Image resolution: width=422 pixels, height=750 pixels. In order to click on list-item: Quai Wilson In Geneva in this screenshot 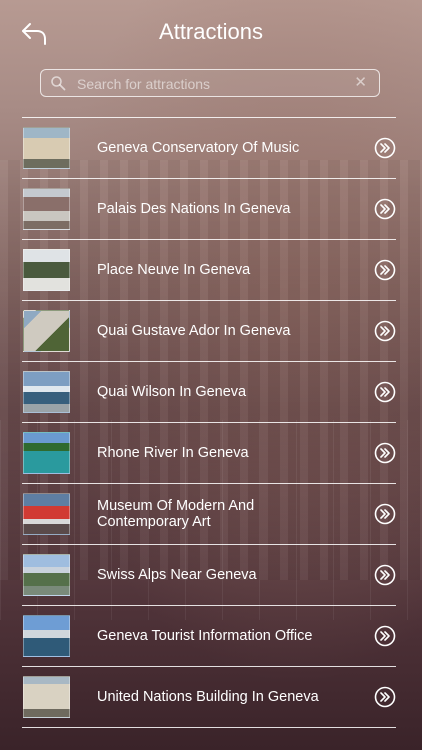, I will do `click(209, 391)`.